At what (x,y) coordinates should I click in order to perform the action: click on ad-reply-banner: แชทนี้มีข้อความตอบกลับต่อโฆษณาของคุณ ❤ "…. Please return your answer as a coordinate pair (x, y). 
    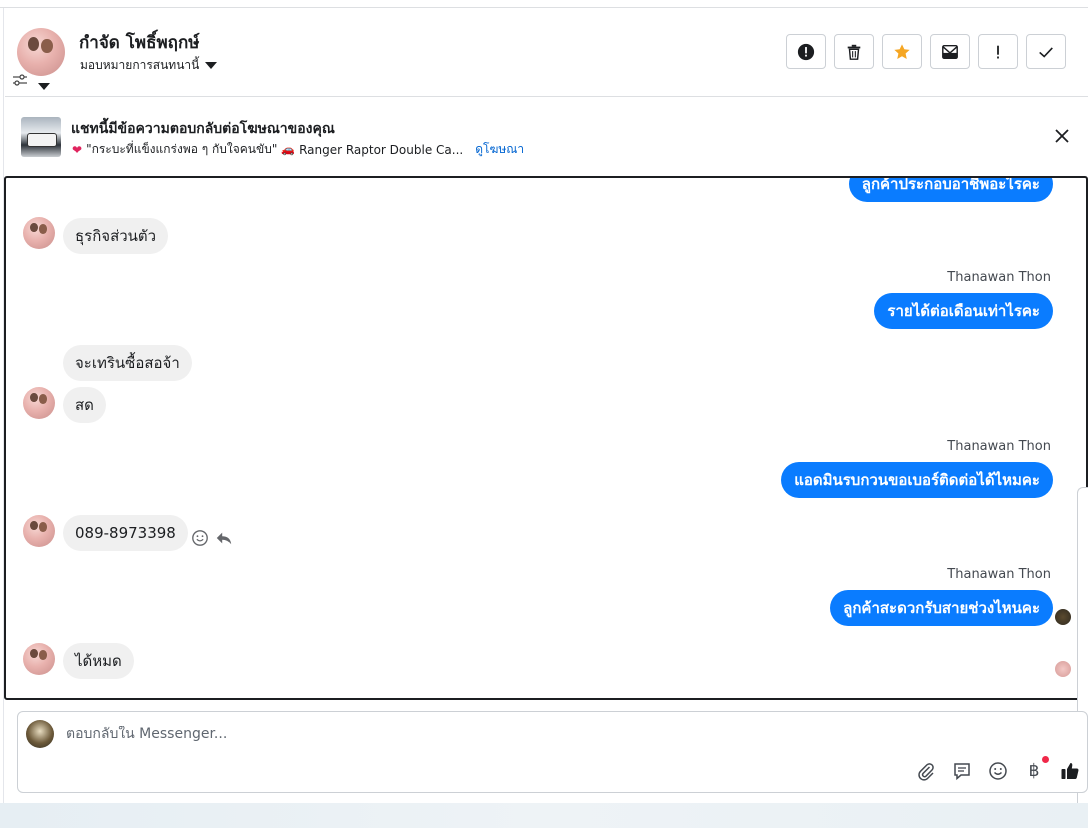
    Looking at the image, I should click on (546, 137).